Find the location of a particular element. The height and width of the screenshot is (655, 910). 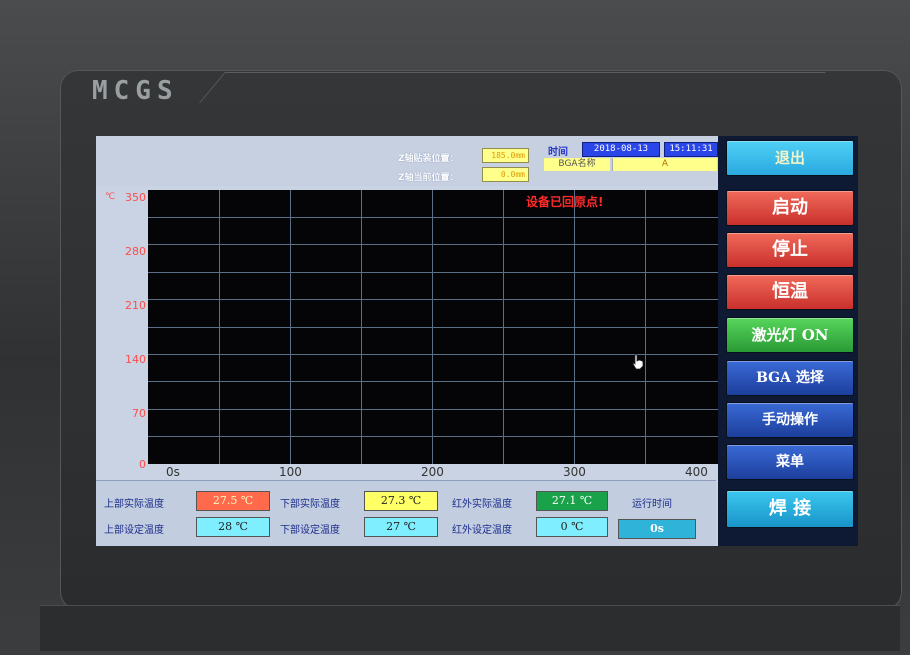

x-tick-0: 0s is located at coordinates (173, 472).